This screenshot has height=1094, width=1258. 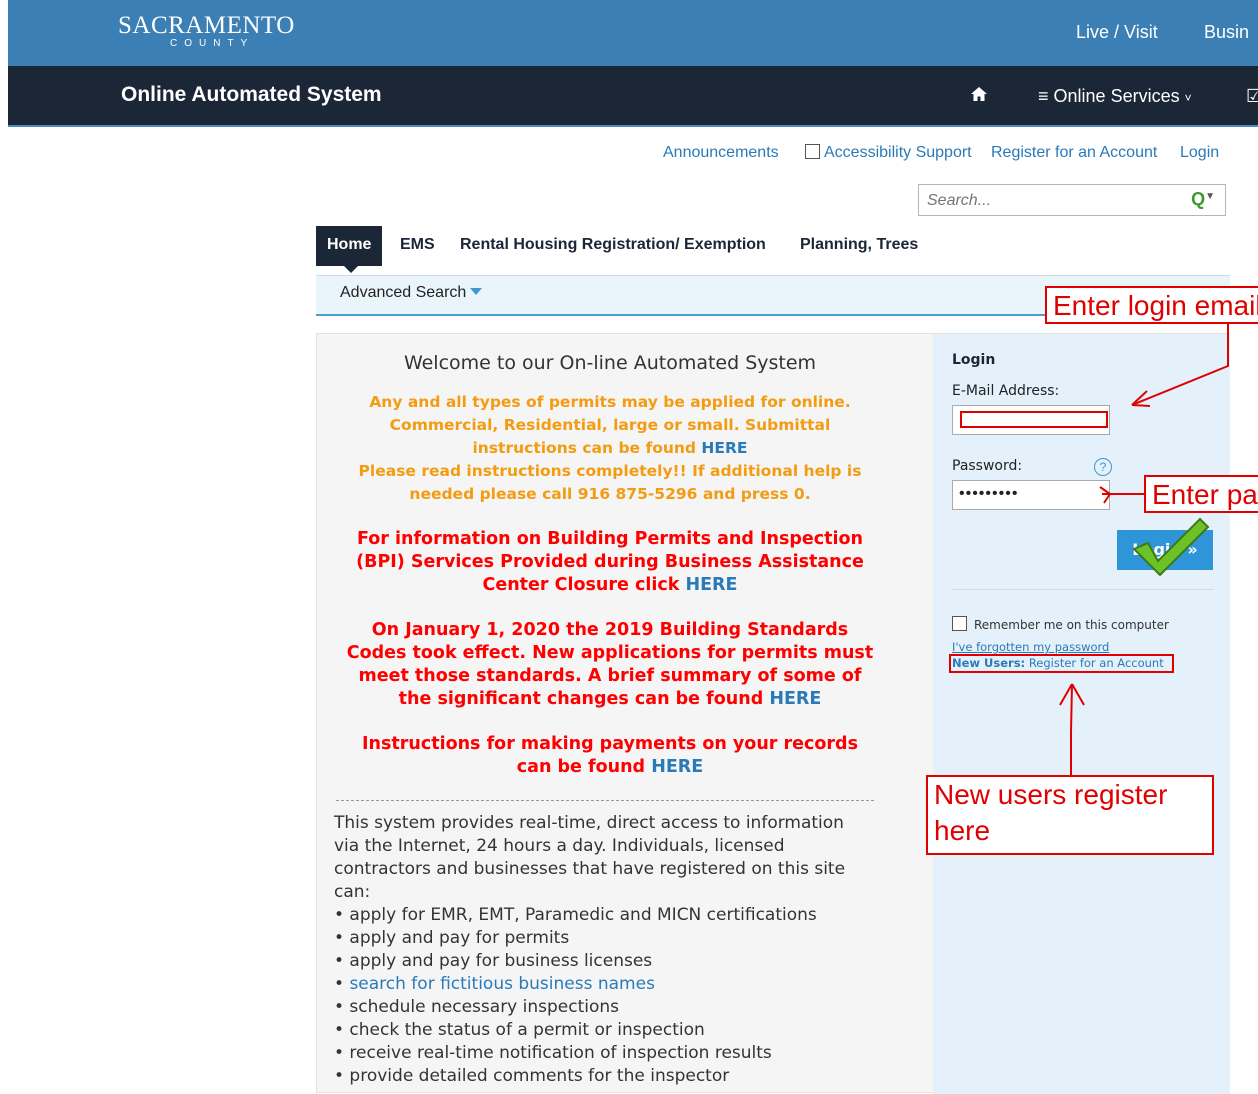 What do you see at coordinates (1071, 729) in the screenshot?
I see `register-arrow` at bounding box center [1071, 729].